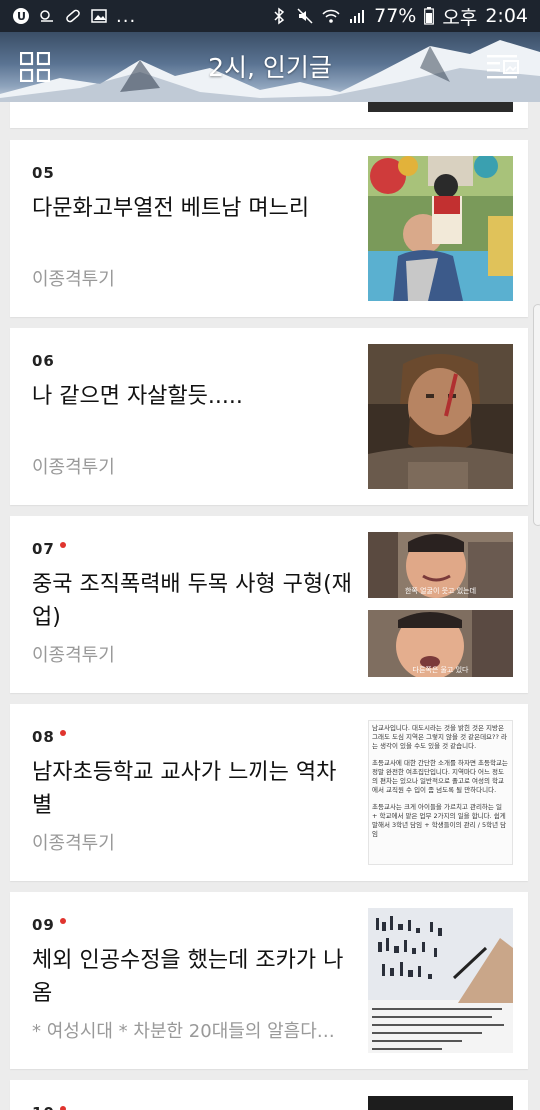 The image size is (540, 1110). What do you see at coordinates (46, 16) in the screenshot?
I see `weather-icon` at bounding box center [46, 16].